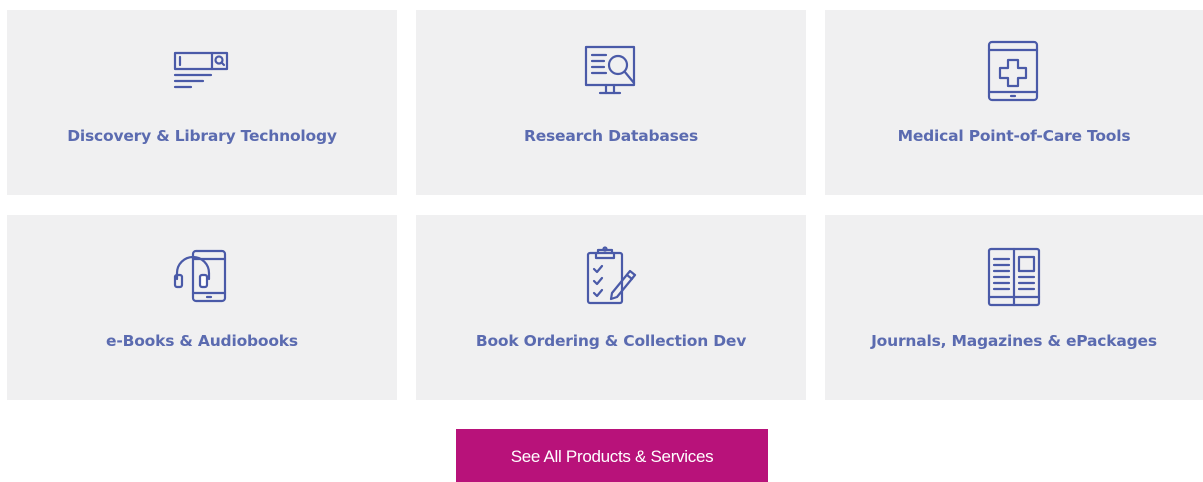 The width and height of the screenshot is (1203, 482). What do you see at coordinates (202, 278) in the screenshot?
I see `headphones-tablet-icon` at bounding box center [202, 278].